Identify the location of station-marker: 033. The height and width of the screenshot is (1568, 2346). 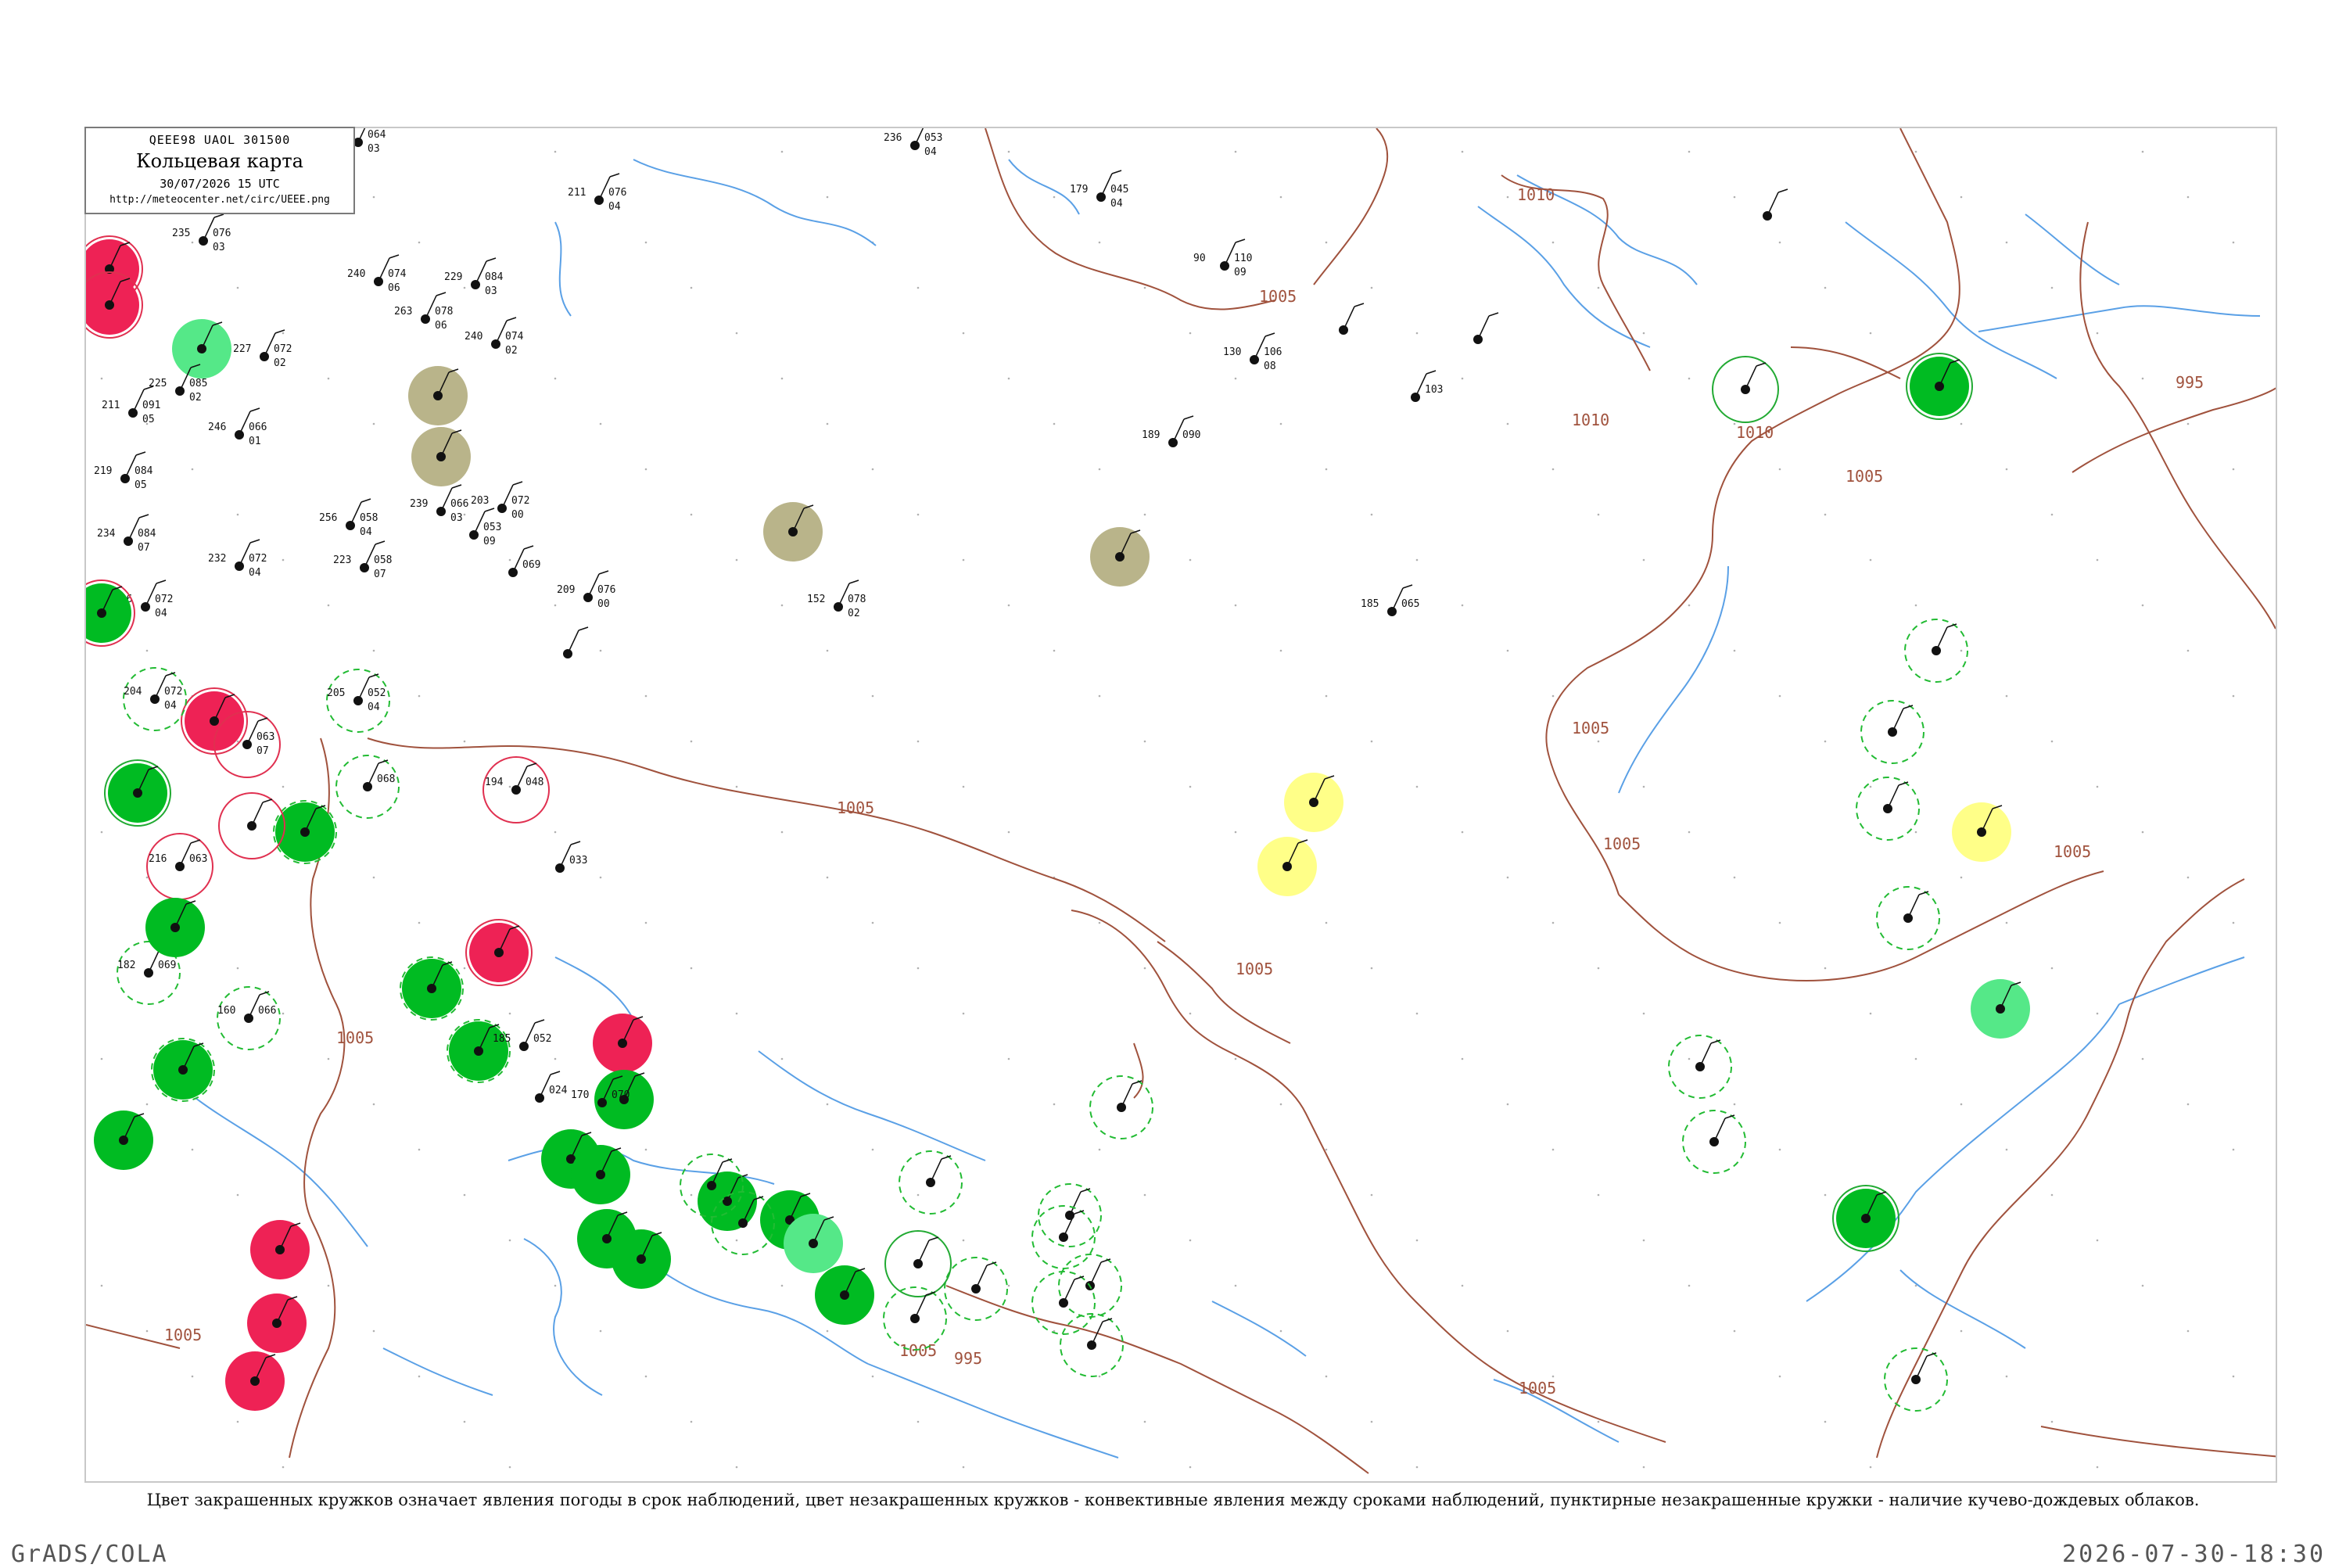
(571, 857).